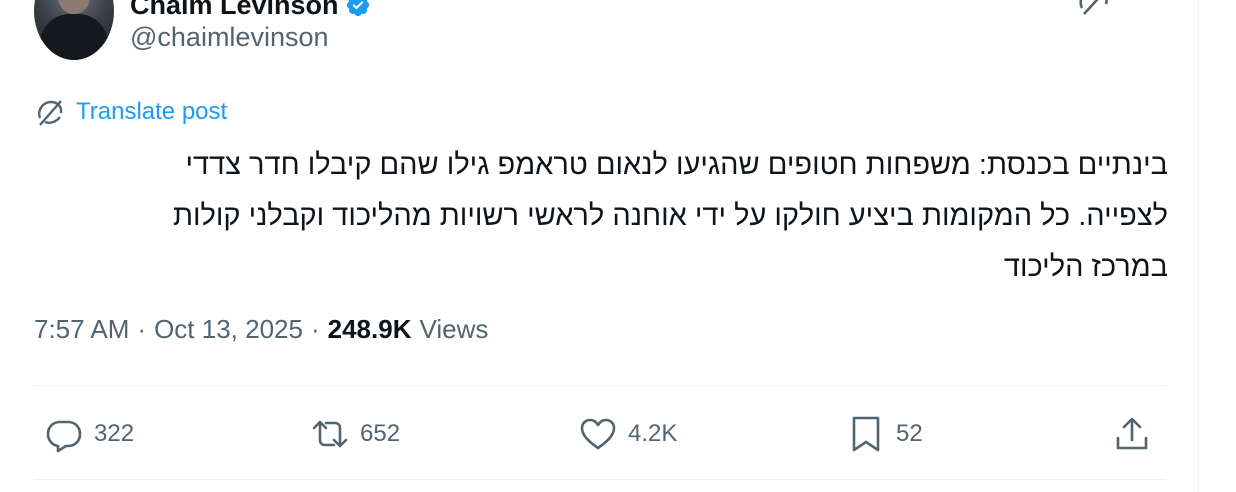 The image size is (1236, 492). I want to click on tweet-meta: 7:57 AM · Oct 13, 2025 · 248.9K Views, so click(261, 329).